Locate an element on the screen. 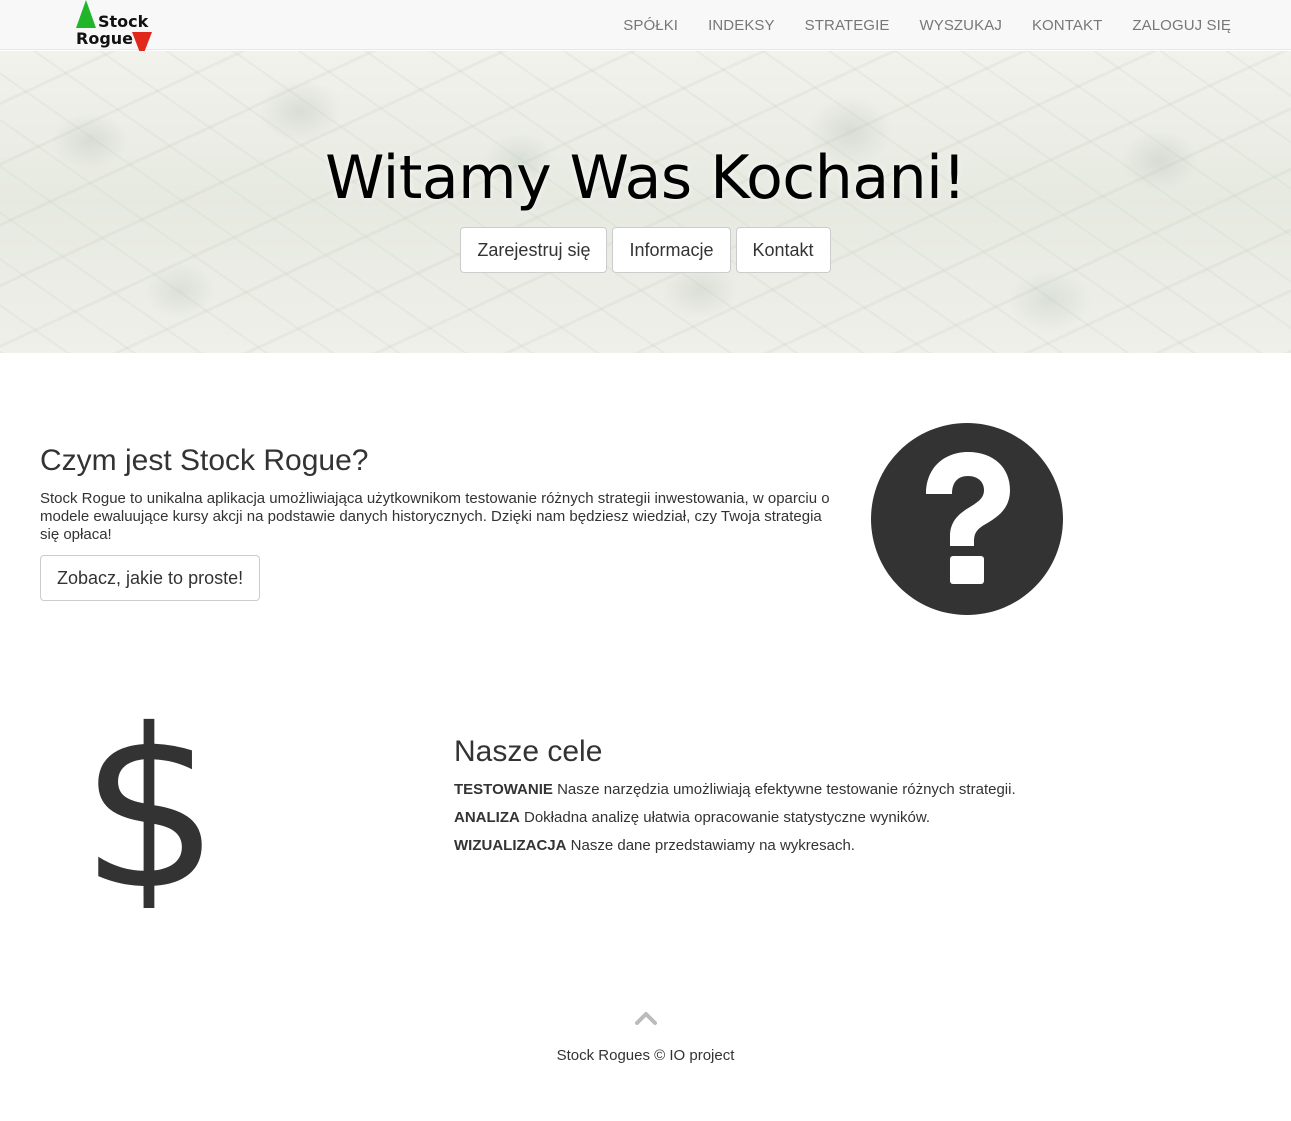  chevron-up-icon is located at coordinates (646, 1018).